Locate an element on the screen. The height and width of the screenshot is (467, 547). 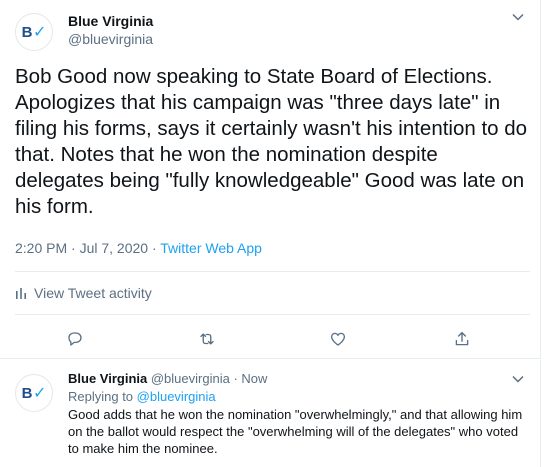
share-button is located at coordinates (462, 339).